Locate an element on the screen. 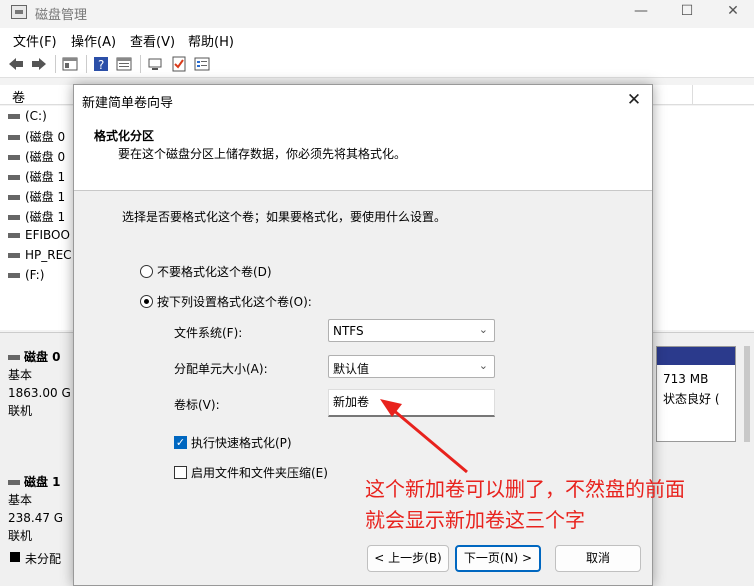  volume-name: (C:) is located at coordinates (36, 116).